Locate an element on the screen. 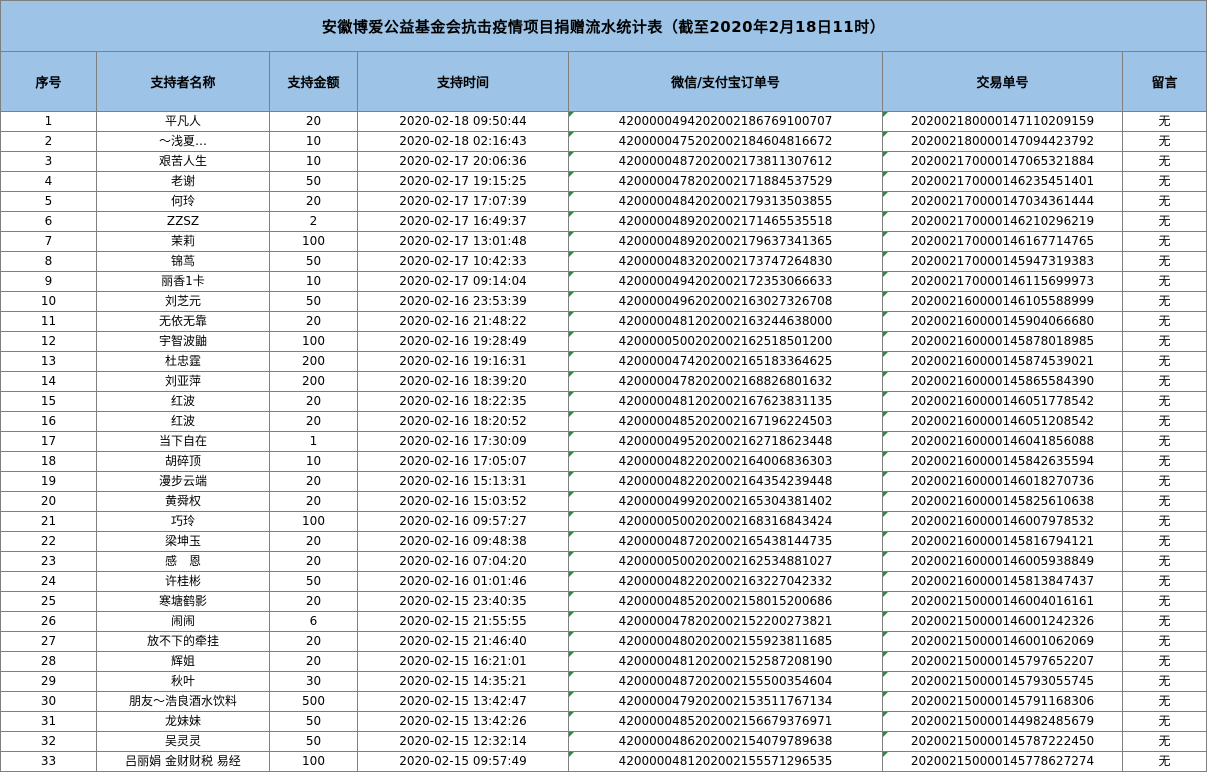 The height and width of the screenshot is (776, 1209). cell-transaction-number: 202002160000146007978532 is located at coordinates (1002, 521).